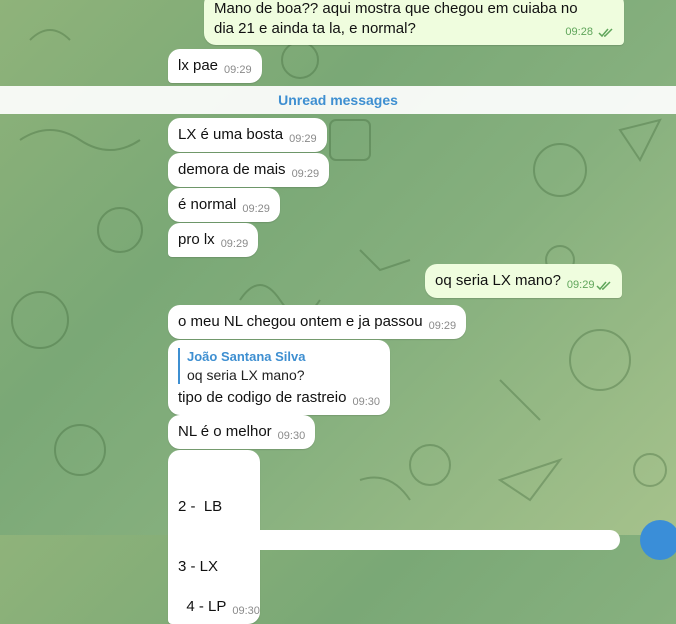 This screenshot has width=676, height=624. I want to click on unread-label: Unread messages, so click(338, 100).